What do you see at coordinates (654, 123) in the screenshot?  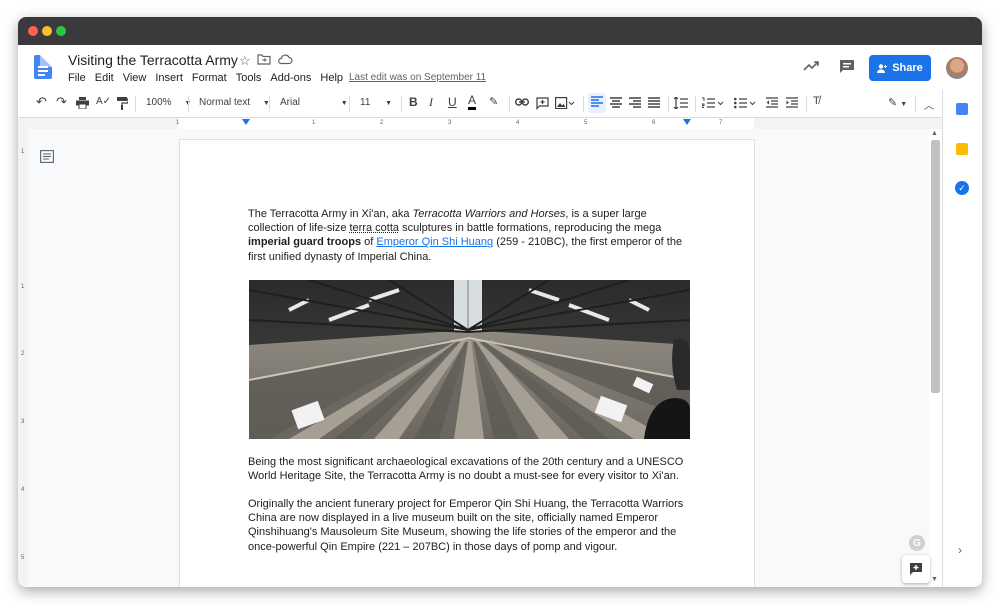 I see `ruler-mark: 6` at bounding box center [654, 123].